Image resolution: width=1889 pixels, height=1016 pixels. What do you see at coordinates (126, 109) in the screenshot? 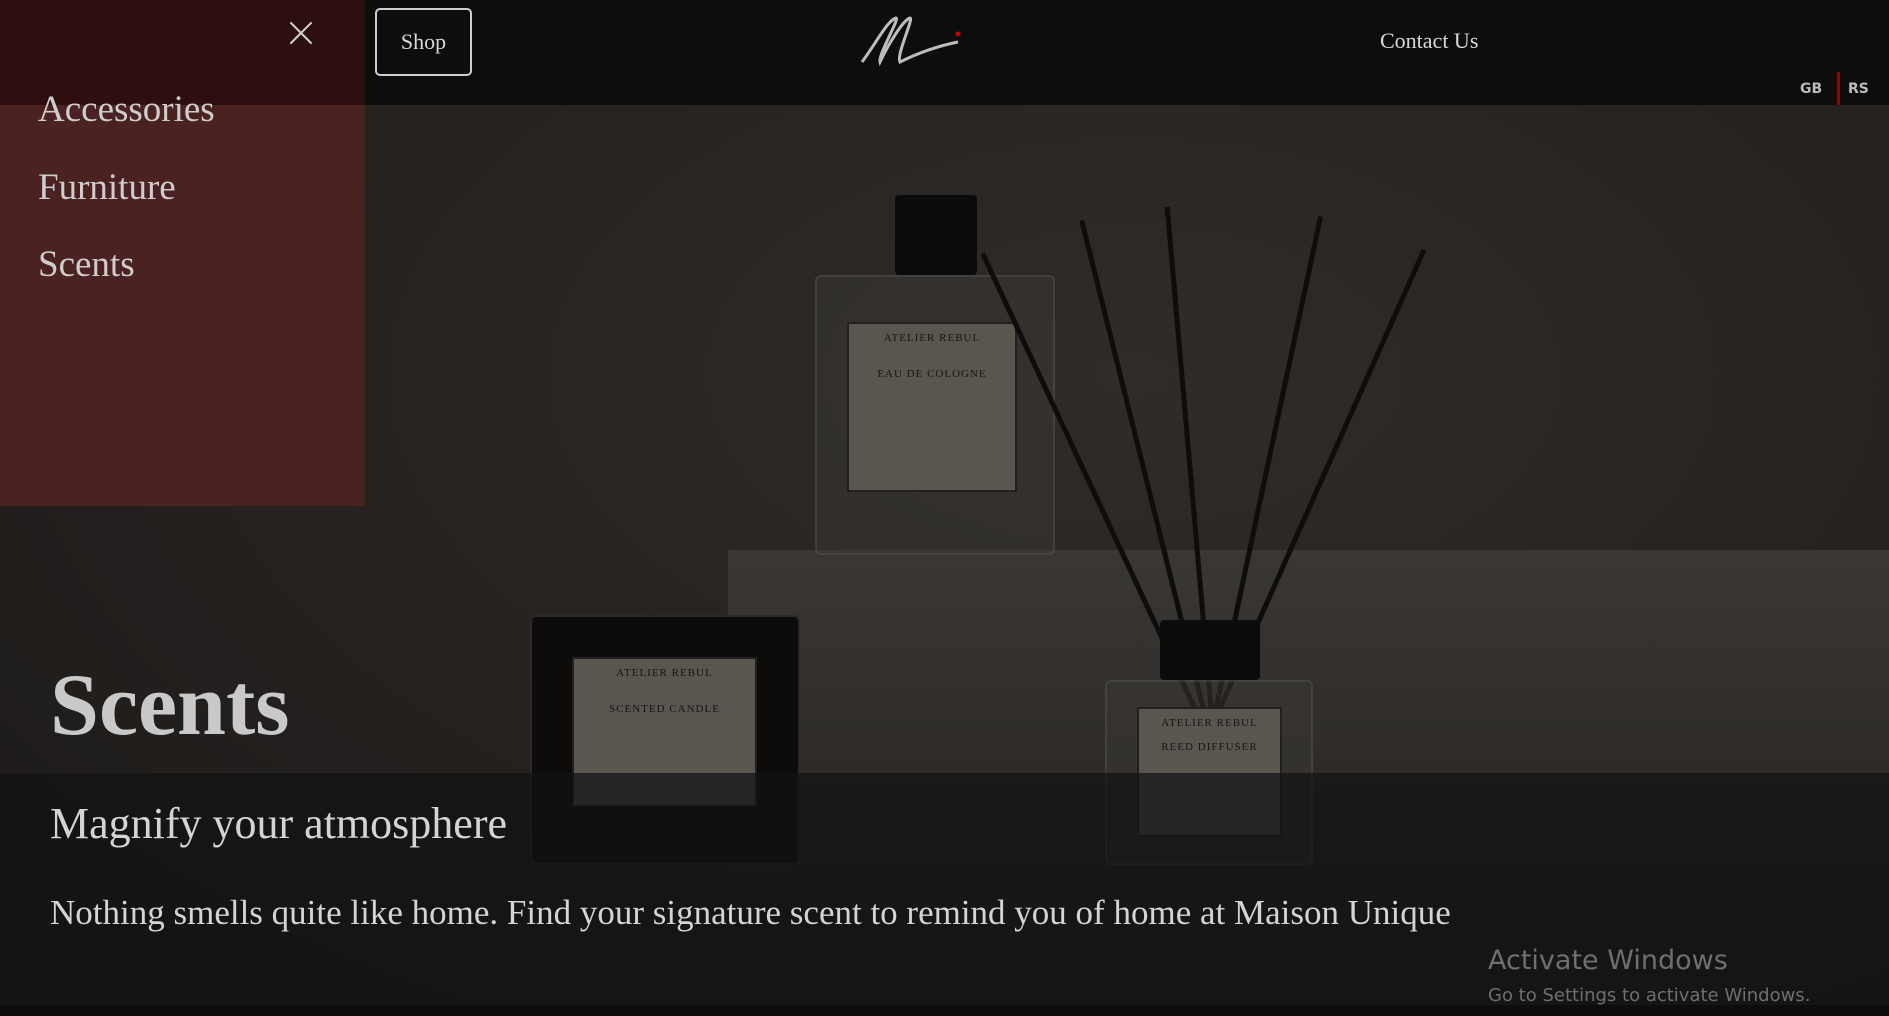
I see `sidebar-item-accessories: Accessories` at bounding box center [126, 109].